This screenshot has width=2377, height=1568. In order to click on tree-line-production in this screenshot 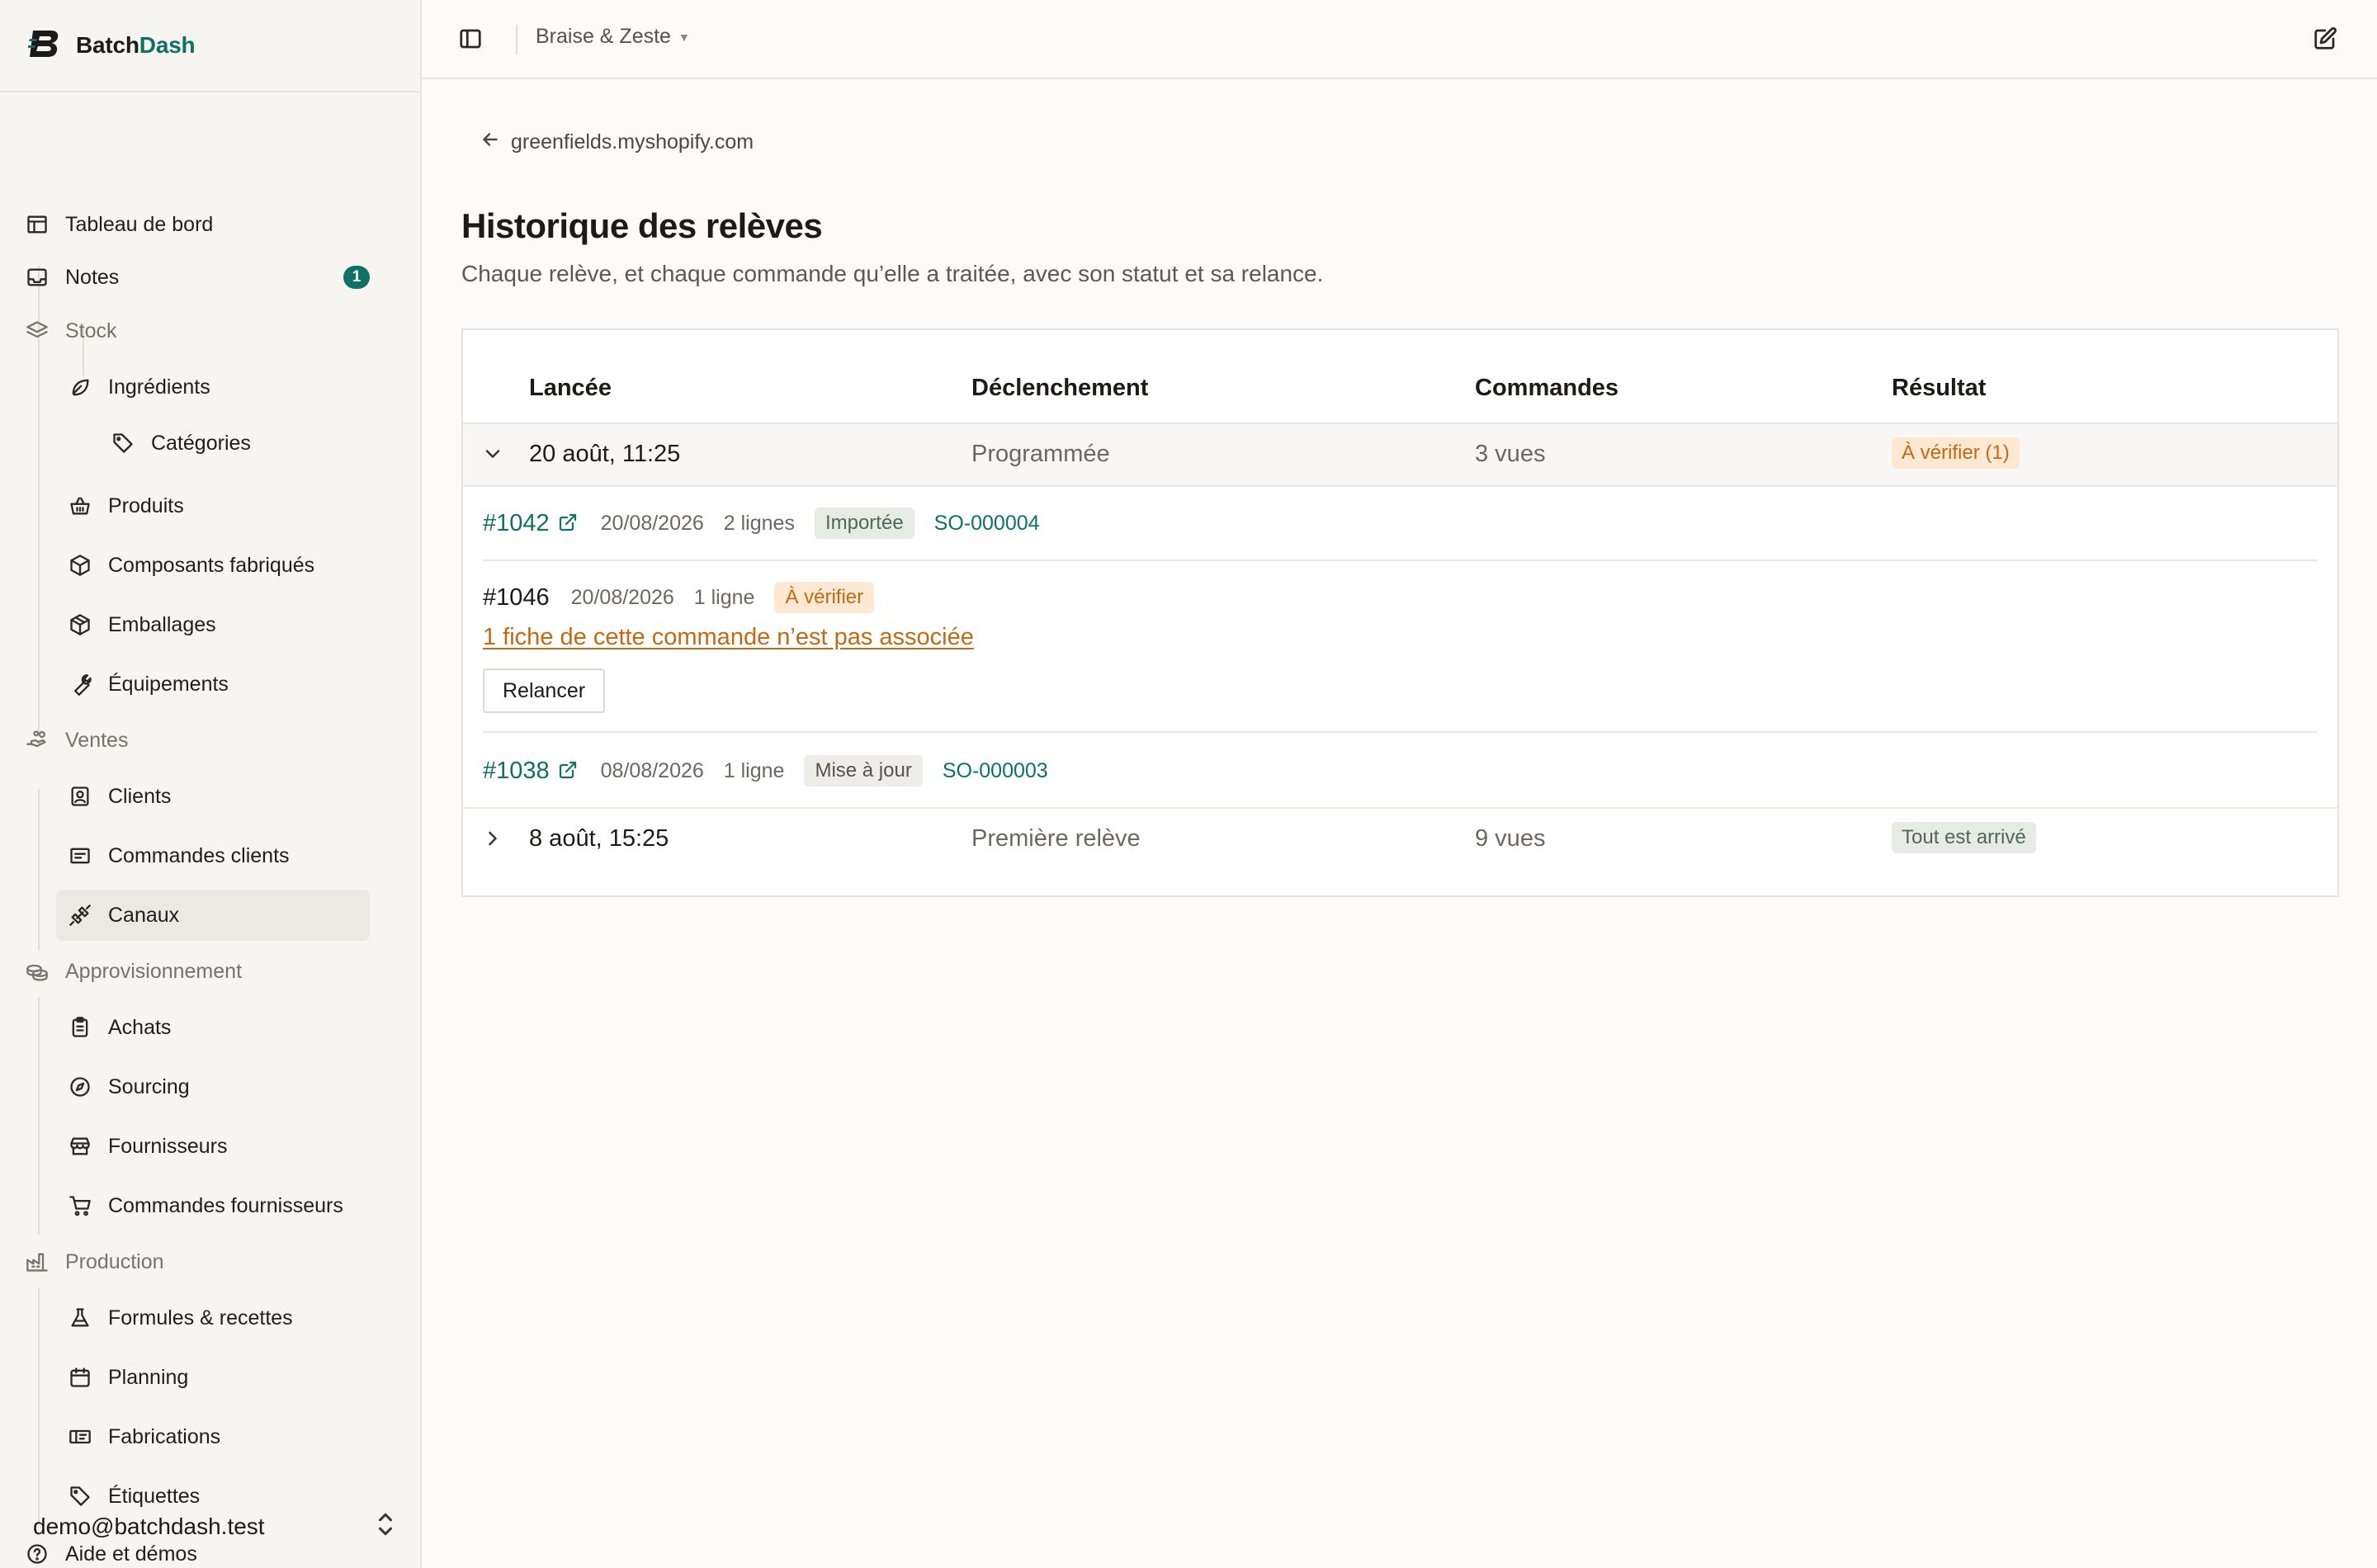, I will do `click(39, 1406)`.